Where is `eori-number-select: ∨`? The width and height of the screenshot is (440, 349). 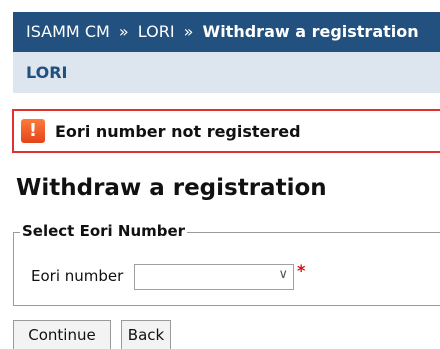
eori-number-select: ∨ is located at coordinates (214, 277).